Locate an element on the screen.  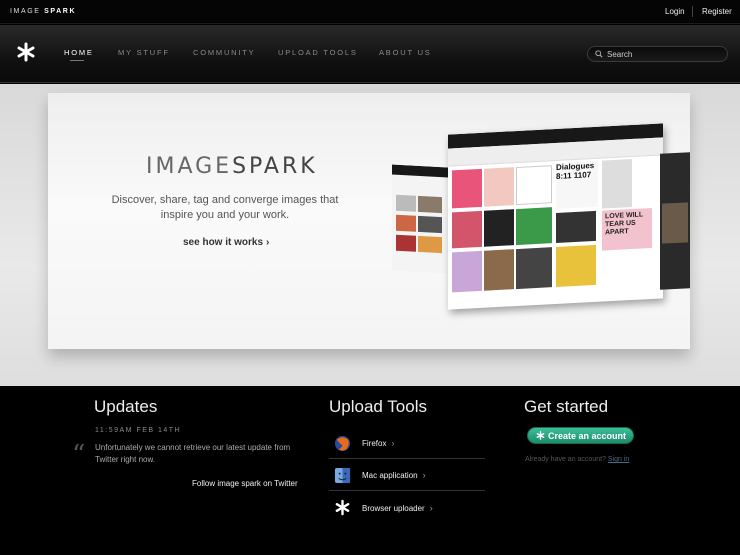
follow-twitter-link: Follow image spark on Twitter is located at coordinates (245, 483).